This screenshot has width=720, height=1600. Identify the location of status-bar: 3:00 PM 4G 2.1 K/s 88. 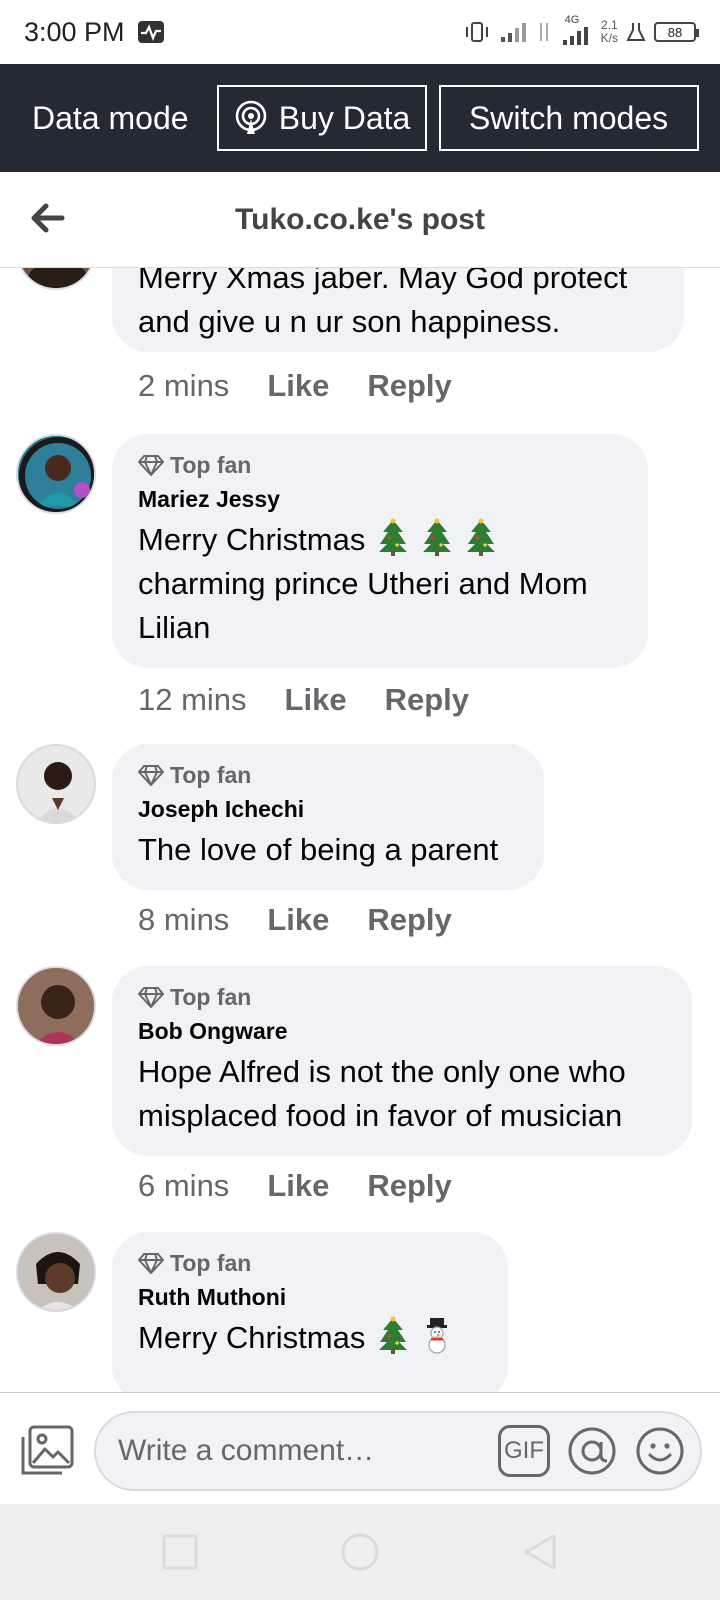
(360, 32).